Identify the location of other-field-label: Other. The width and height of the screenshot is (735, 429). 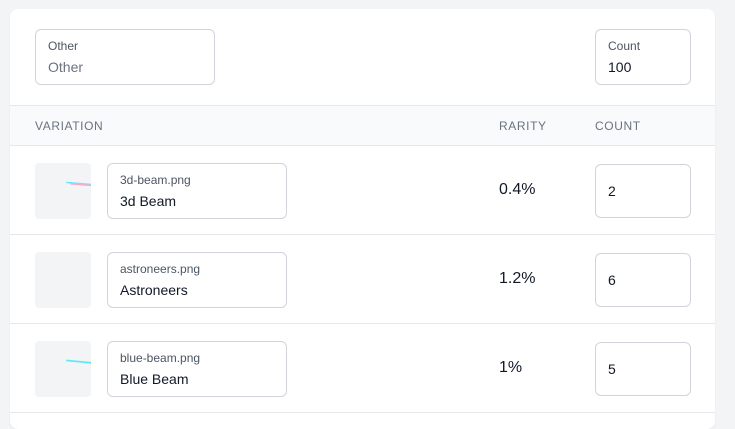
(63, 46).